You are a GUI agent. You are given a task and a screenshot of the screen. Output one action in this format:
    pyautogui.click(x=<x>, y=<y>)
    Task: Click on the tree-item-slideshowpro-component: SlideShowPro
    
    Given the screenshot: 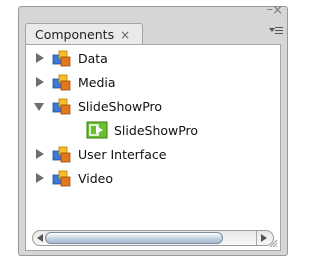 What is the action you would take?
    pyautogui.click(x=142, y=130)
    